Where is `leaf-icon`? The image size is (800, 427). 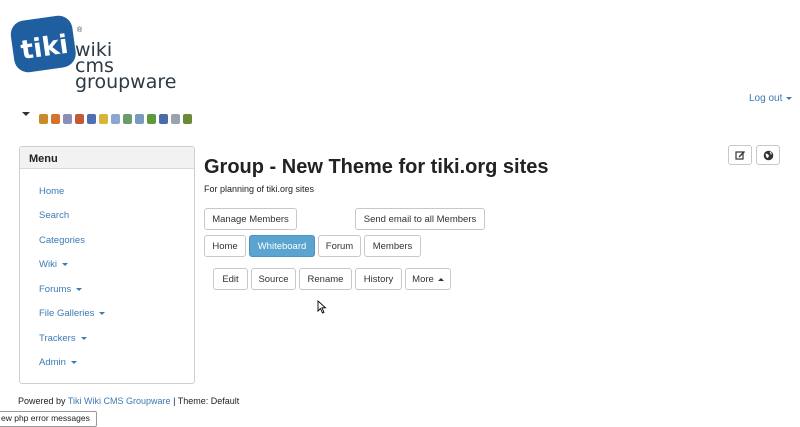
leaf-icon is located at coordinates (187, 119).